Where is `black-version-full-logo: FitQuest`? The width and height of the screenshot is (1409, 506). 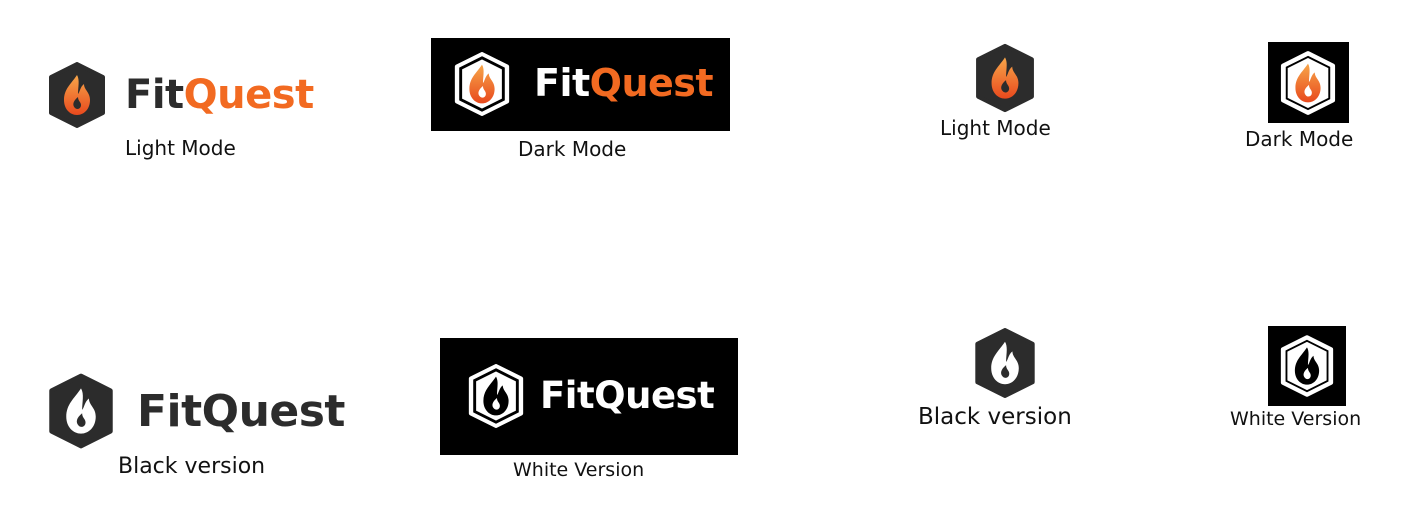 black-version-full-logo: FitQuest is located at coordinates (207, 412).